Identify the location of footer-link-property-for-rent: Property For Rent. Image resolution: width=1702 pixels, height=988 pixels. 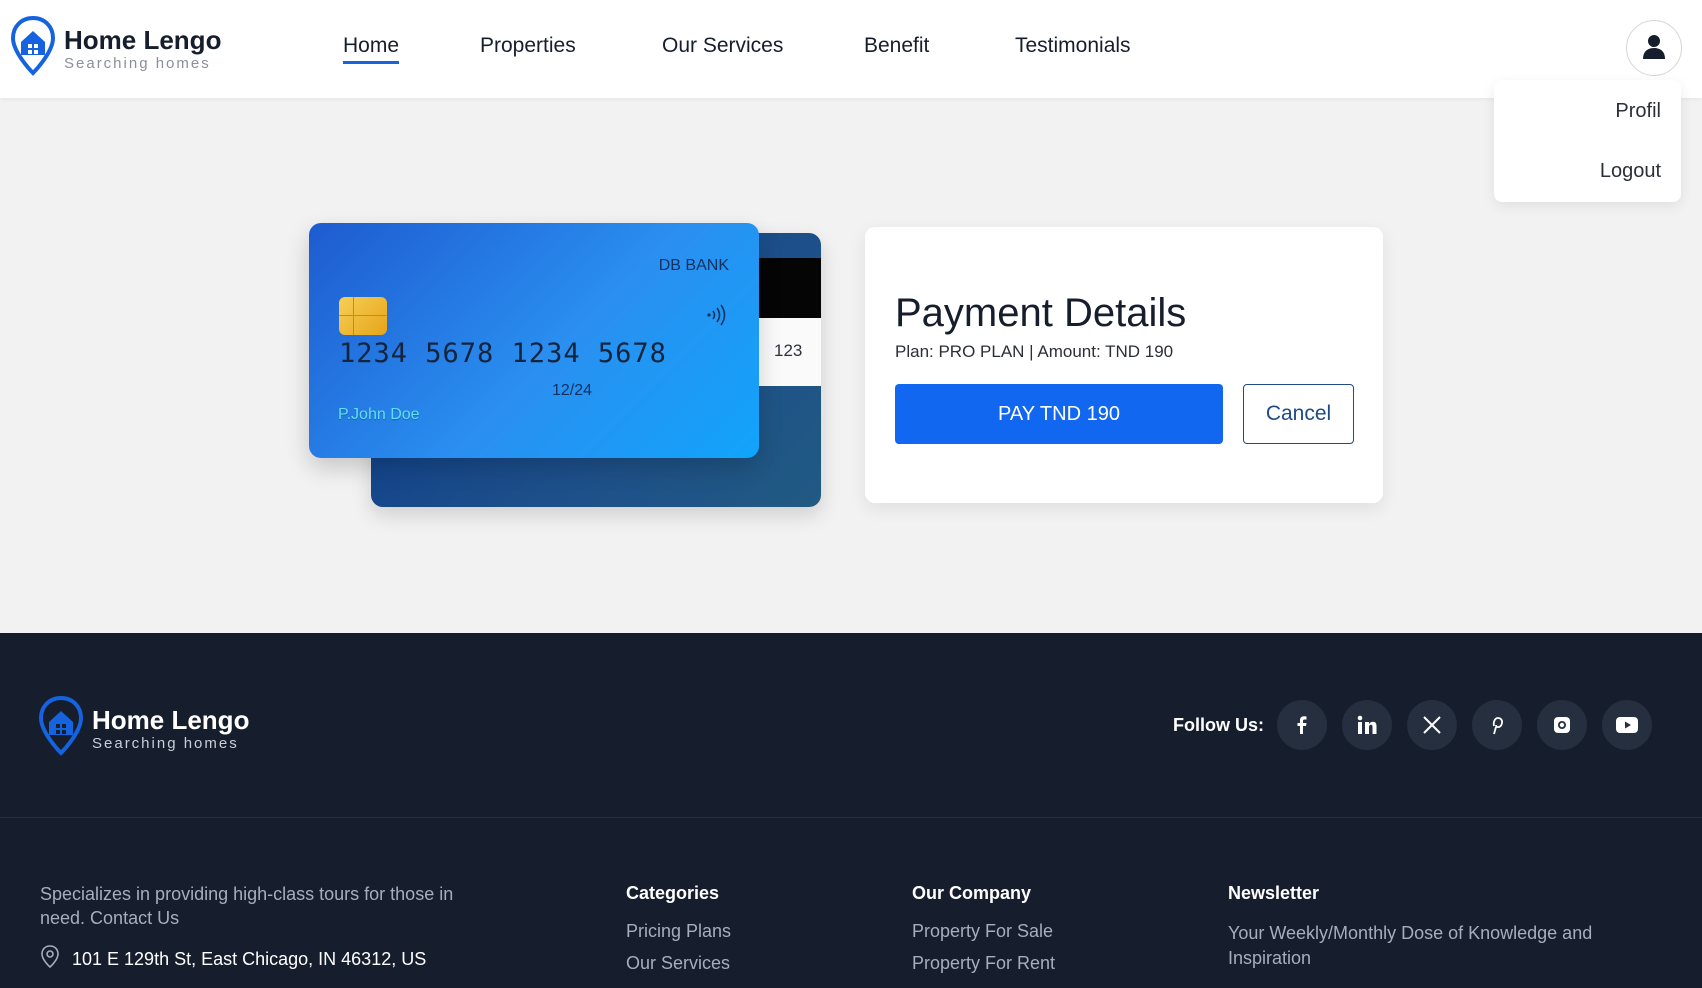
(983, 963).